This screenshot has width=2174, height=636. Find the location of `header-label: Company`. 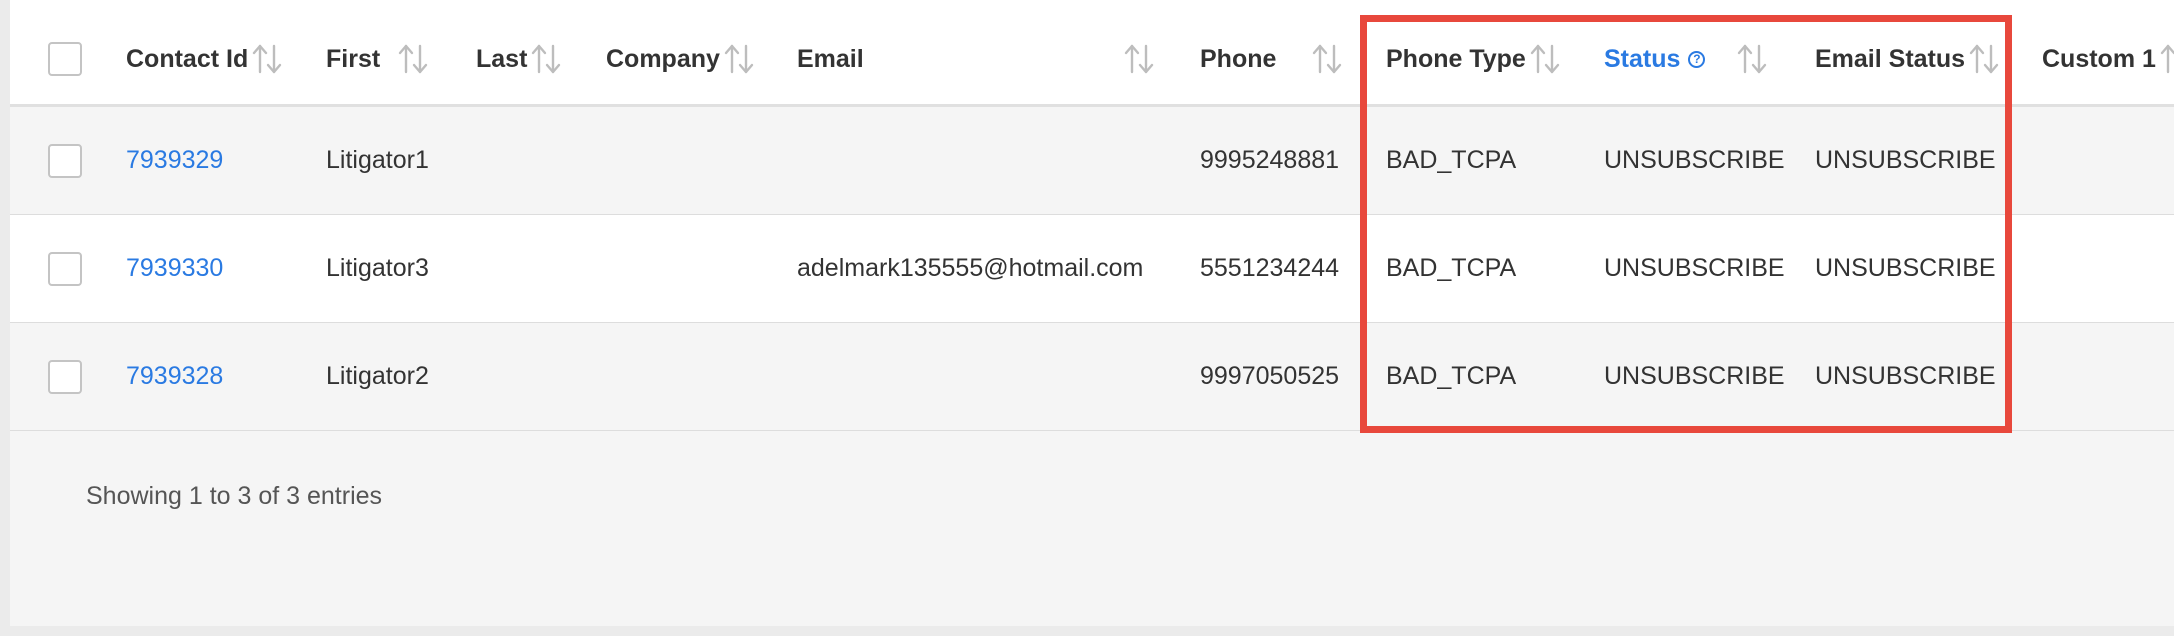

header-label: Company is located at coordinates (663, 58).